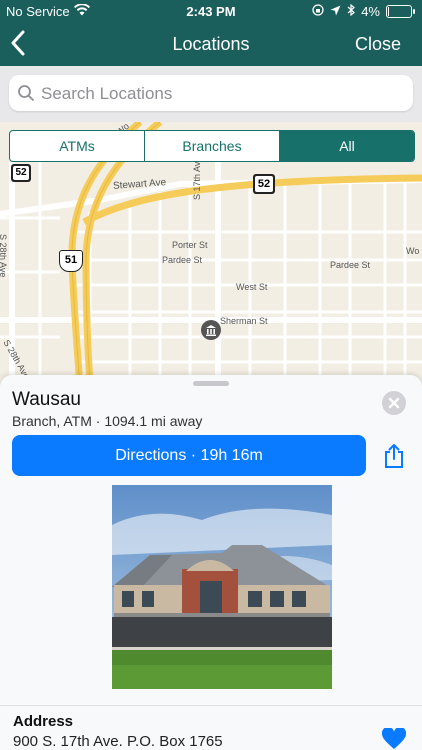 This screenshot has width=422, height=750. I want to click on filter-all: All, so click(347, 146).